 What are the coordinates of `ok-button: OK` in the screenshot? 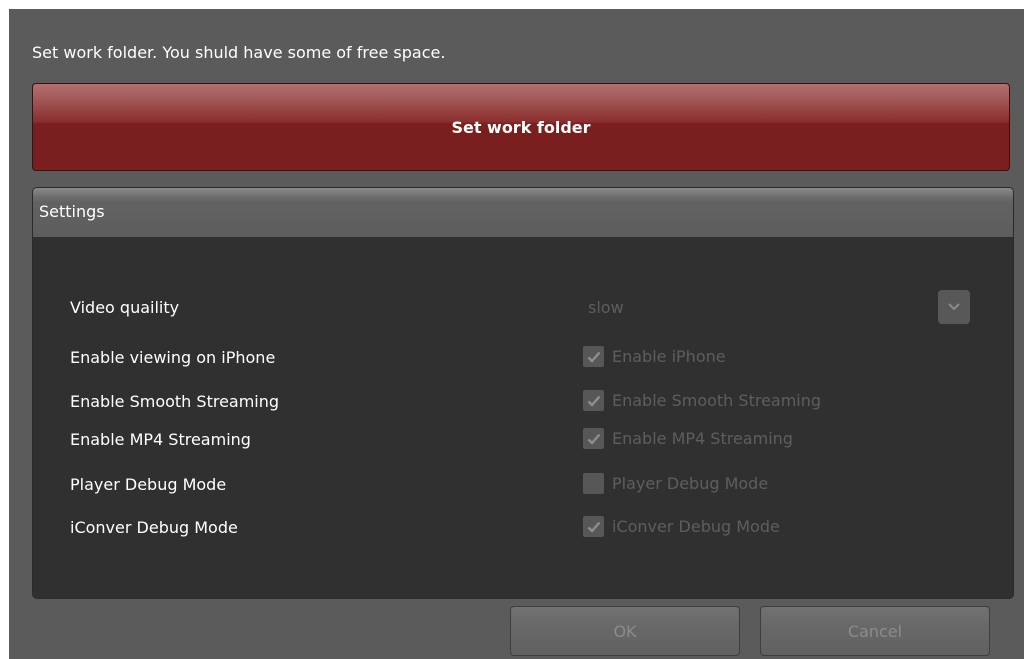 It's located at (625, 631).